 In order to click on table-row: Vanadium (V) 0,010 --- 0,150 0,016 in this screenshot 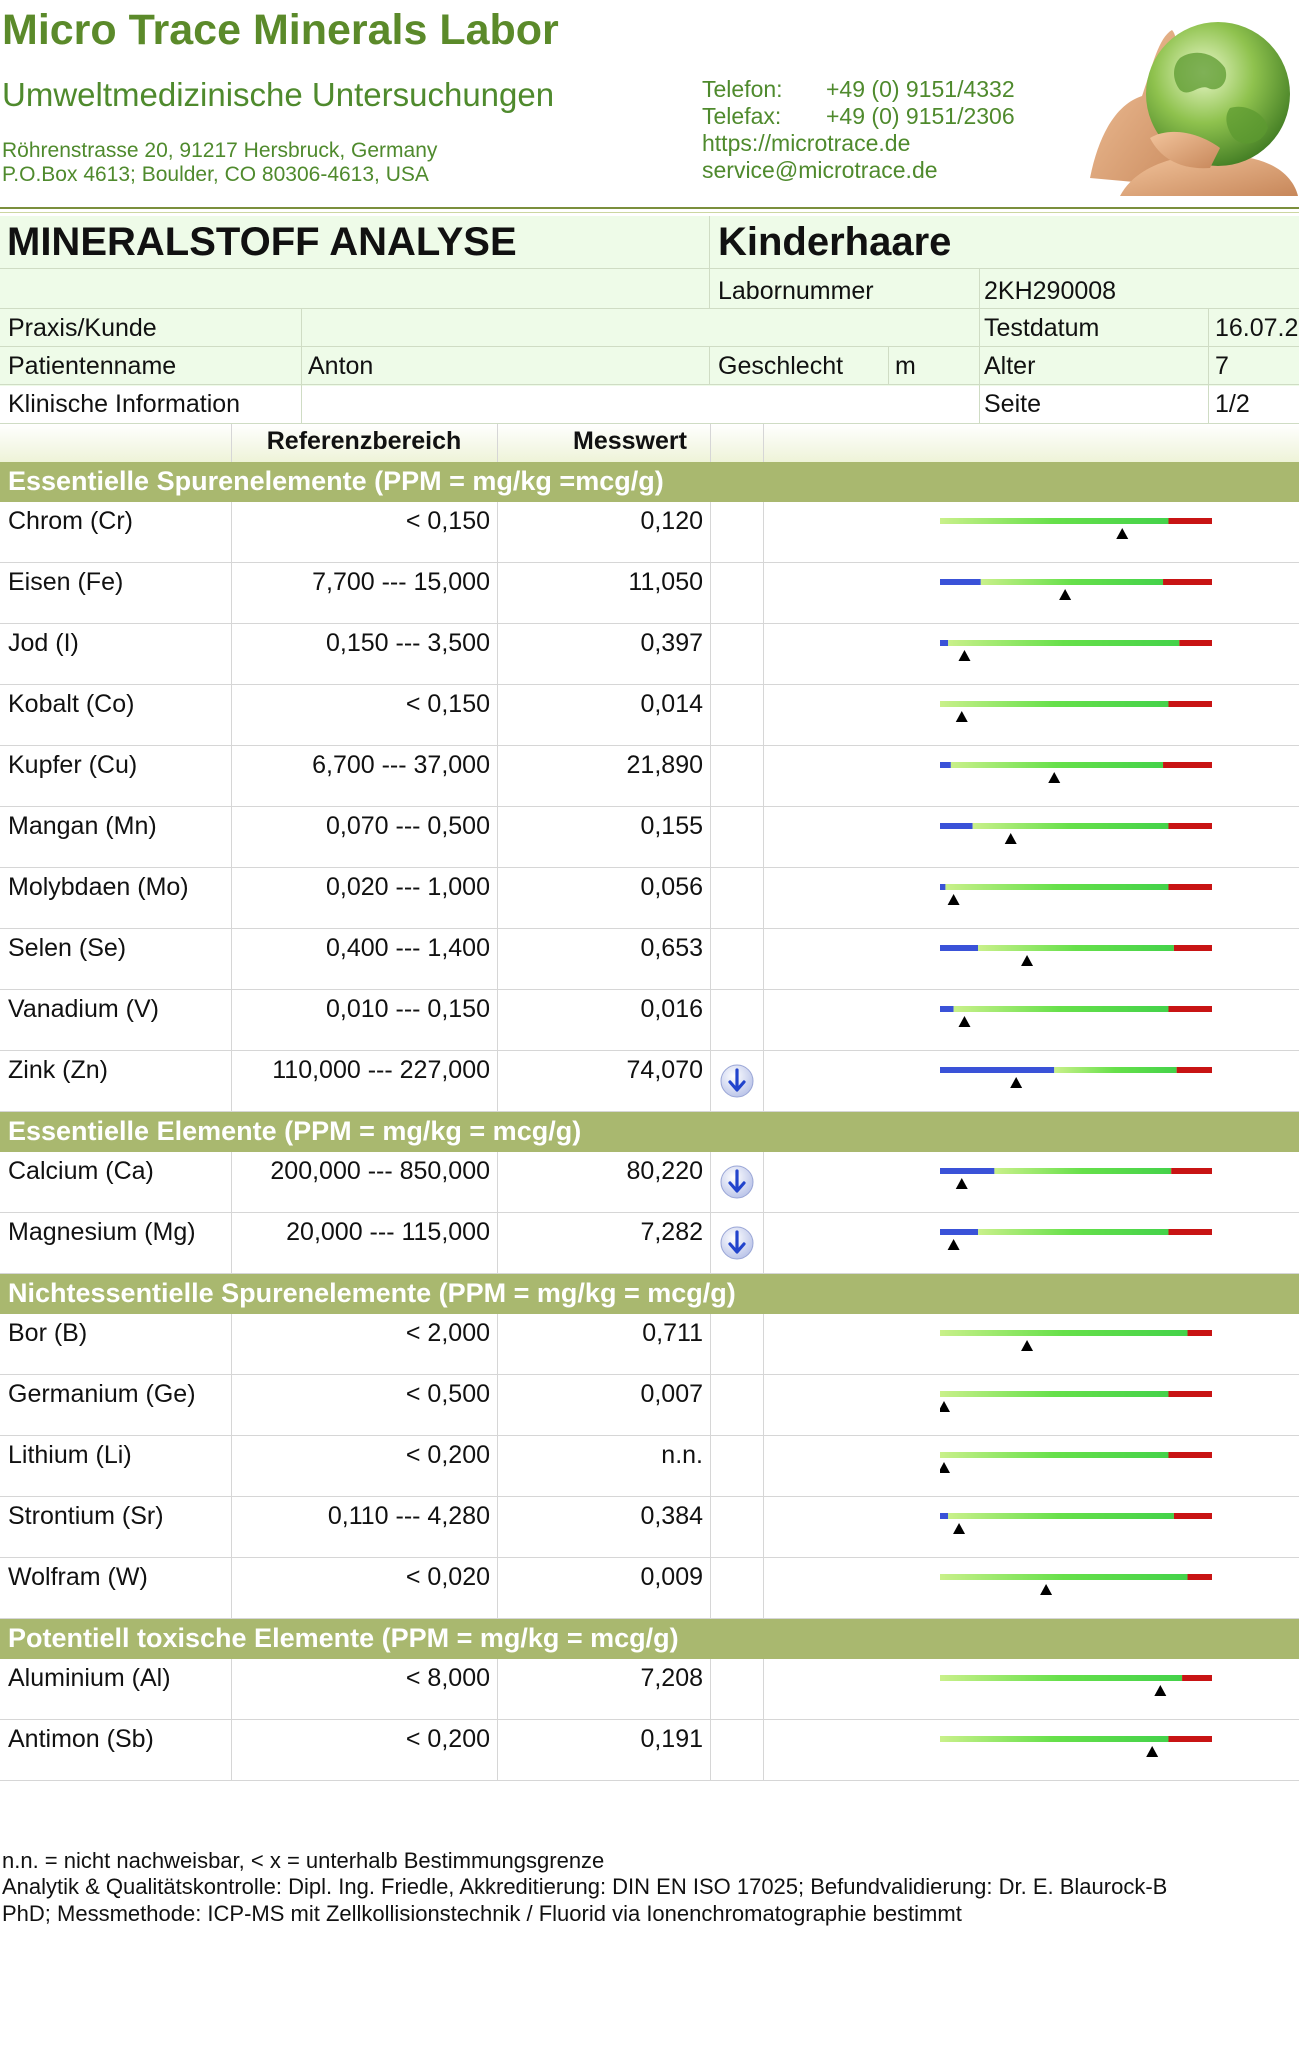, I will do `click(649, 1020)`.